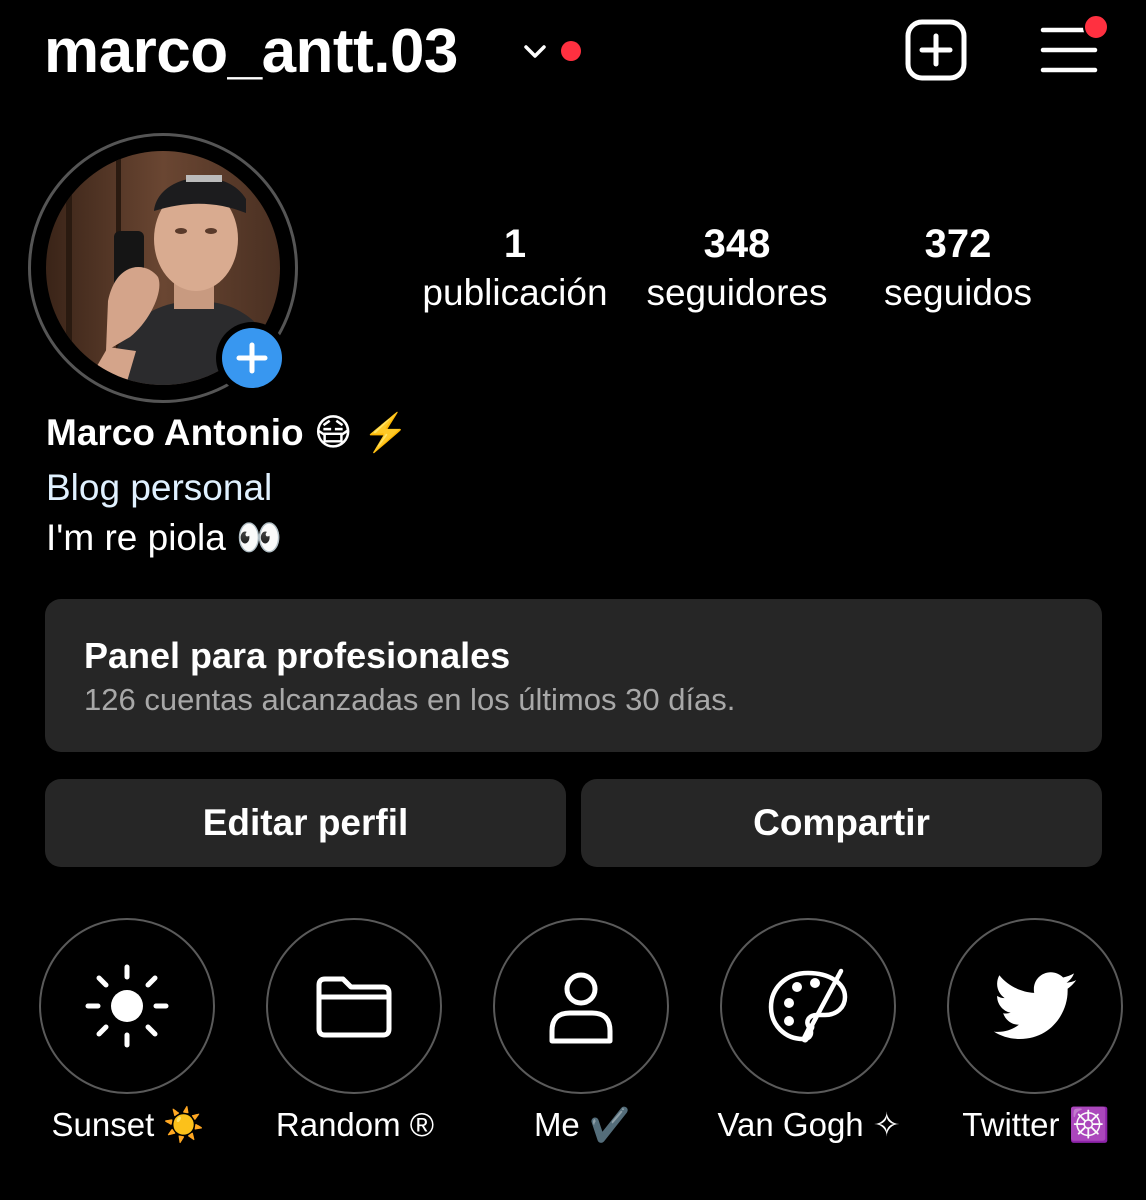 This screenshot has height=1200, width=1146. Describe the element at coordinates (515, 244) in the screenshot. I see `stat-posts-count: 1` at that location.